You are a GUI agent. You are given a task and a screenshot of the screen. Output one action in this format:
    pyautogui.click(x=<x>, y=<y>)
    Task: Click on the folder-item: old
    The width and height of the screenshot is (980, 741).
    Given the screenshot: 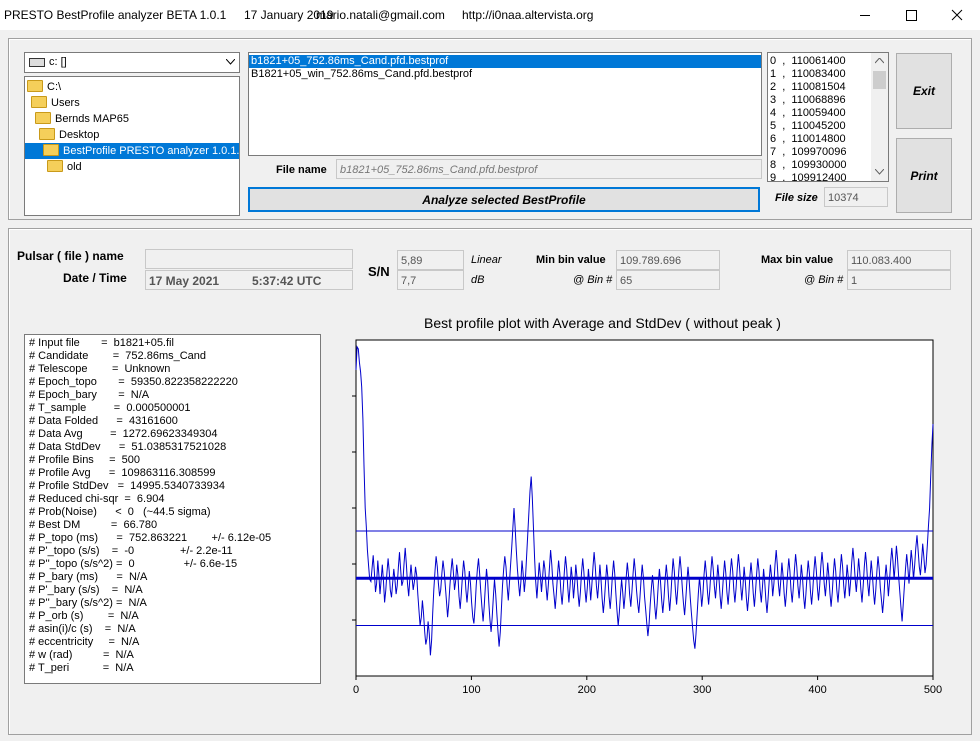 What is the action you would take?
    pyautogui.click(x=53, y=167)
    